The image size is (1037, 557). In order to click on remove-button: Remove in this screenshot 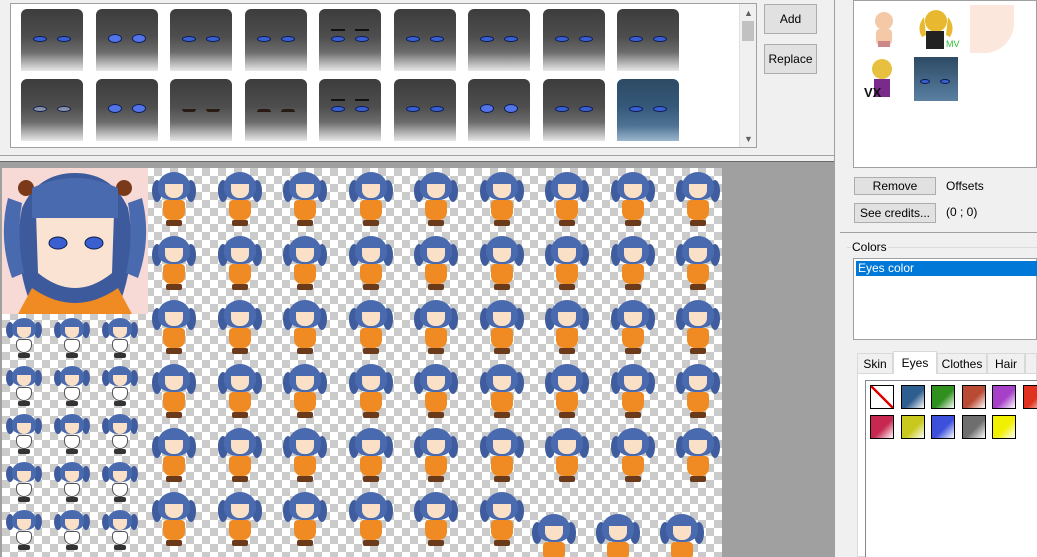, I will do `click(895, 186)`.